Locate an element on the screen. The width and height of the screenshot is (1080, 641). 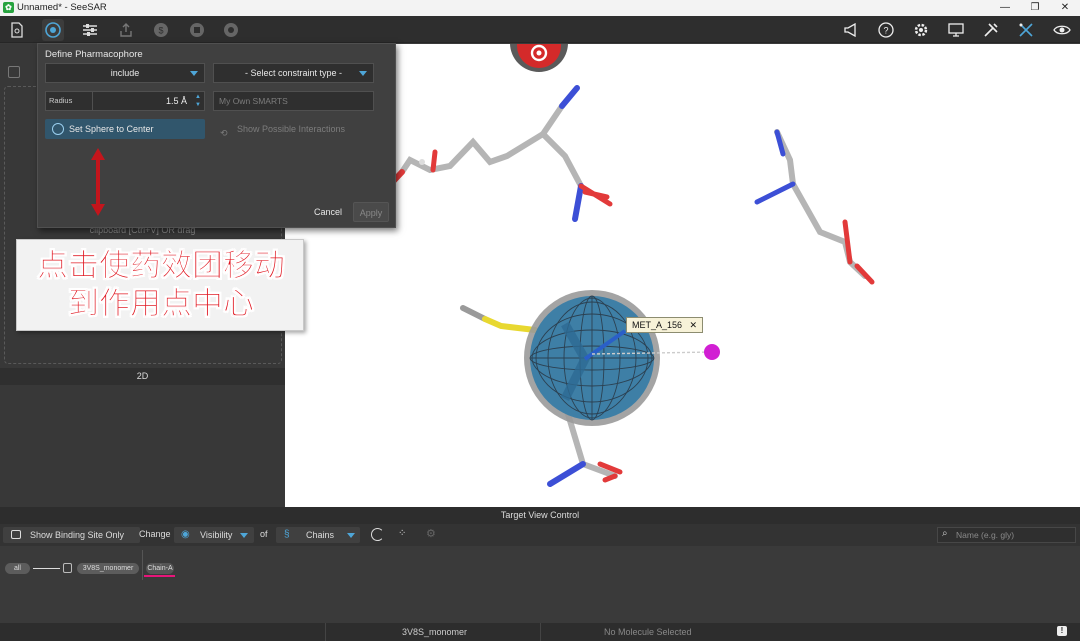
residue-upper-right is located at coordinates (814, 207).